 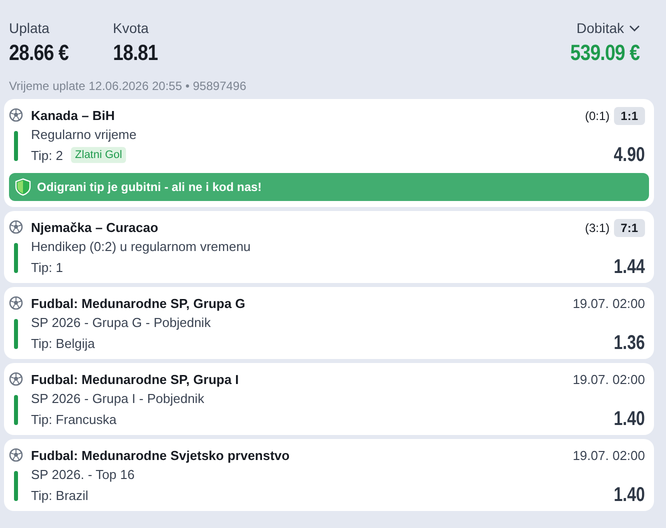 I want to click on bet-odds: 1.36, so click(x=629, y=343).